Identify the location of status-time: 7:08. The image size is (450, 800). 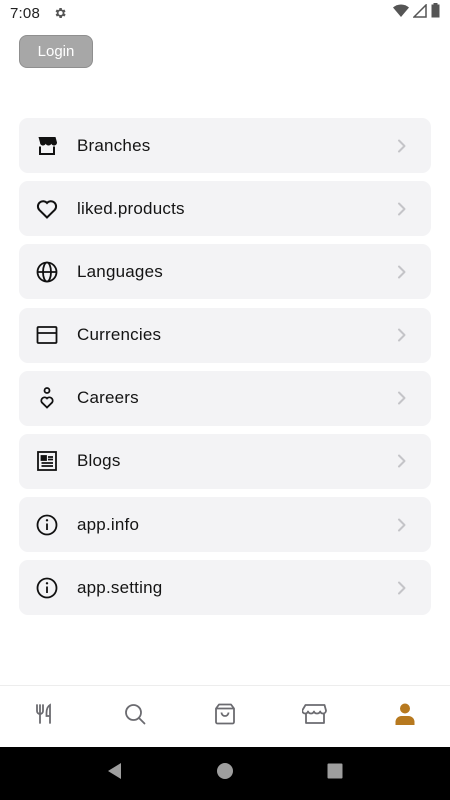
(25, 13).